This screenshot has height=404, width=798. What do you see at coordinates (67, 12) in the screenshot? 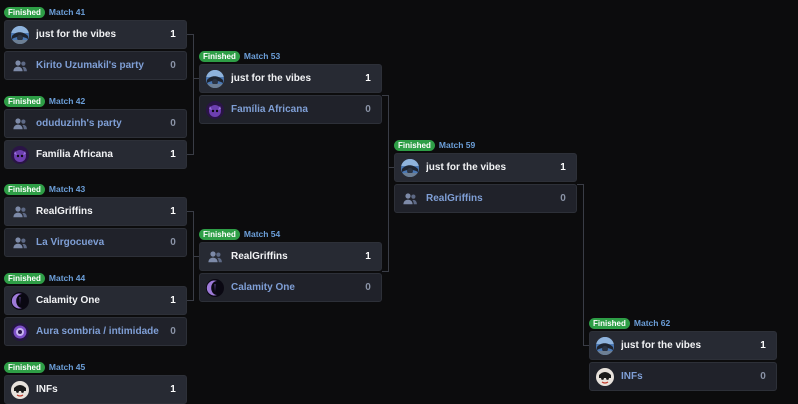
I see `match-label: Match 41` at bounding box center [67, 12].